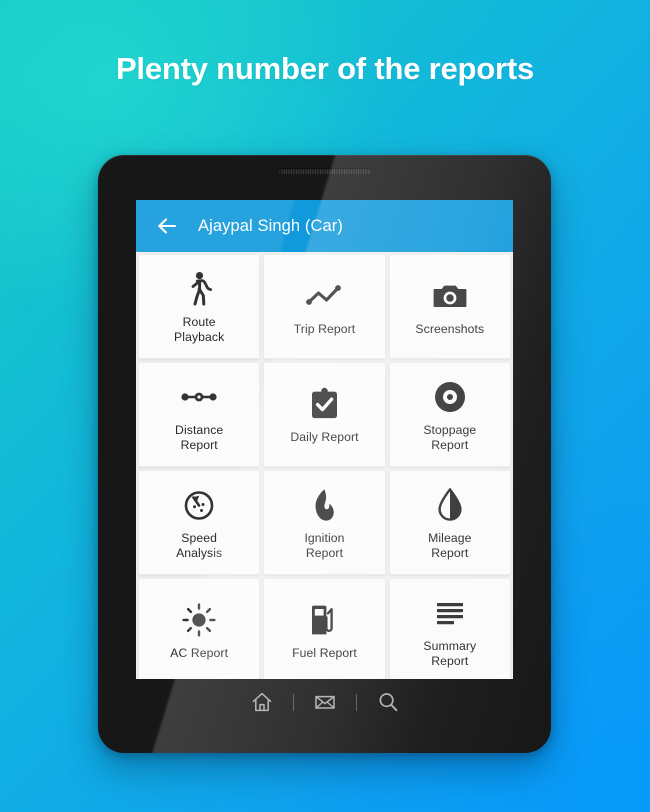  What do you see at coordinates (324, 171) in the screenshot?
I see `speaker-grille` at bounding box center [324, 171].